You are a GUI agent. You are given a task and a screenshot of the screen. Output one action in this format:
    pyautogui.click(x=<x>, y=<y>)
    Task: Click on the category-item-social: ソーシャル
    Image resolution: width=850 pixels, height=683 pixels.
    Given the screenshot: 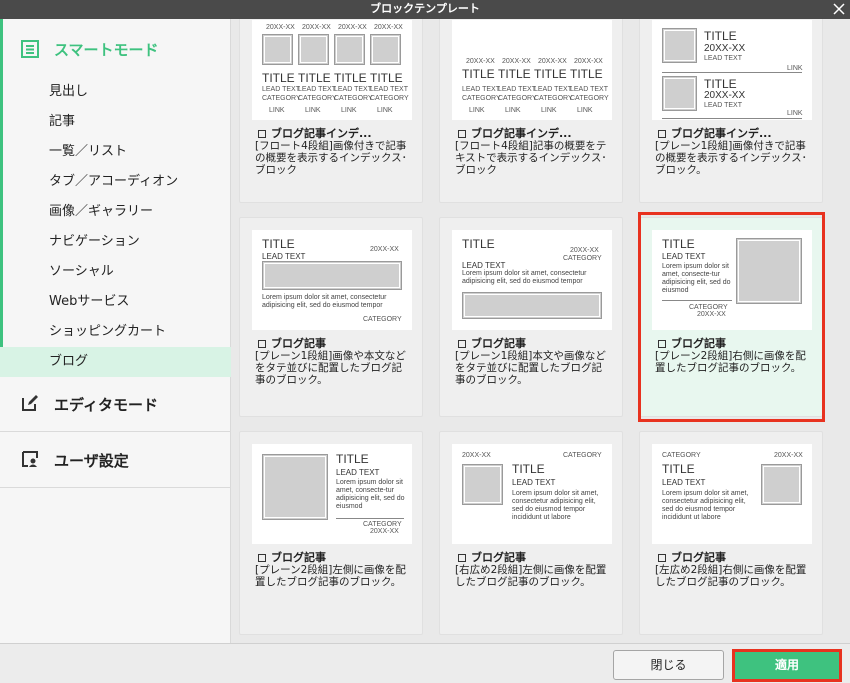 What is the action you would take?
    pyautogui.click(x=115, y=272)
    